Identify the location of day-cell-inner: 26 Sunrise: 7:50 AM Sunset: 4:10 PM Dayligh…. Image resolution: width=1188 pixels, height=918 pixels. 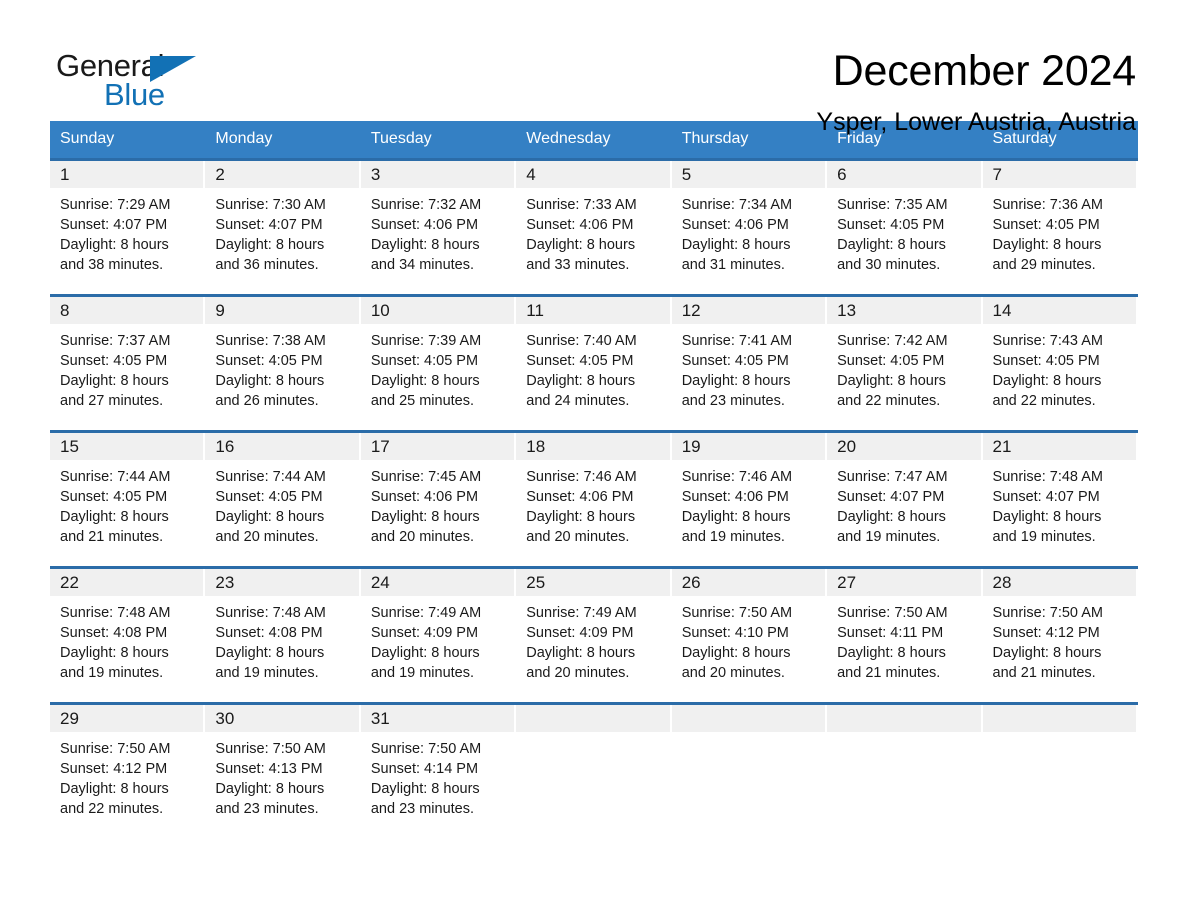
(749, 627).